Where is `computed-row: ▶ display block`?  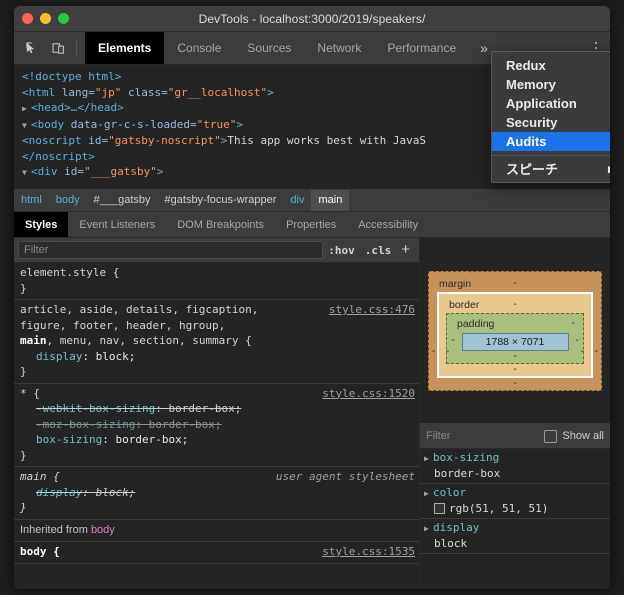 computed-row: ▶ display block is located at coordinates (515, 536).